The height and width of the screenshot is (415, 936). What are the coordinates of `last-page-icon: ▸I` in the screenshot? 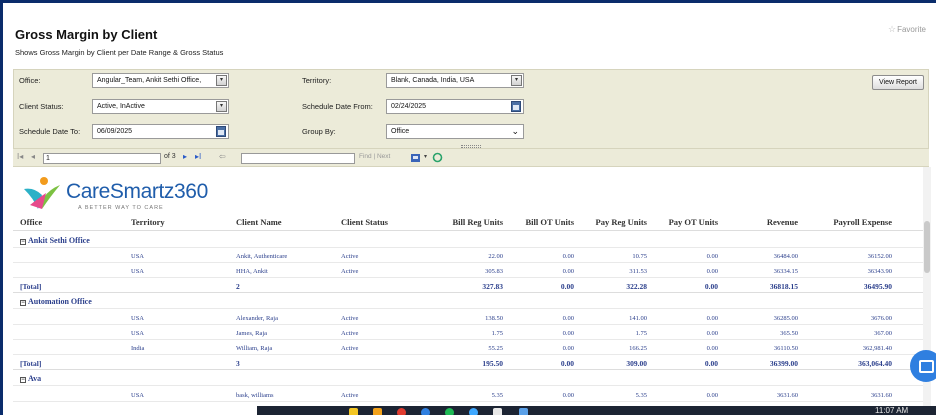 It's located at (198, 156).